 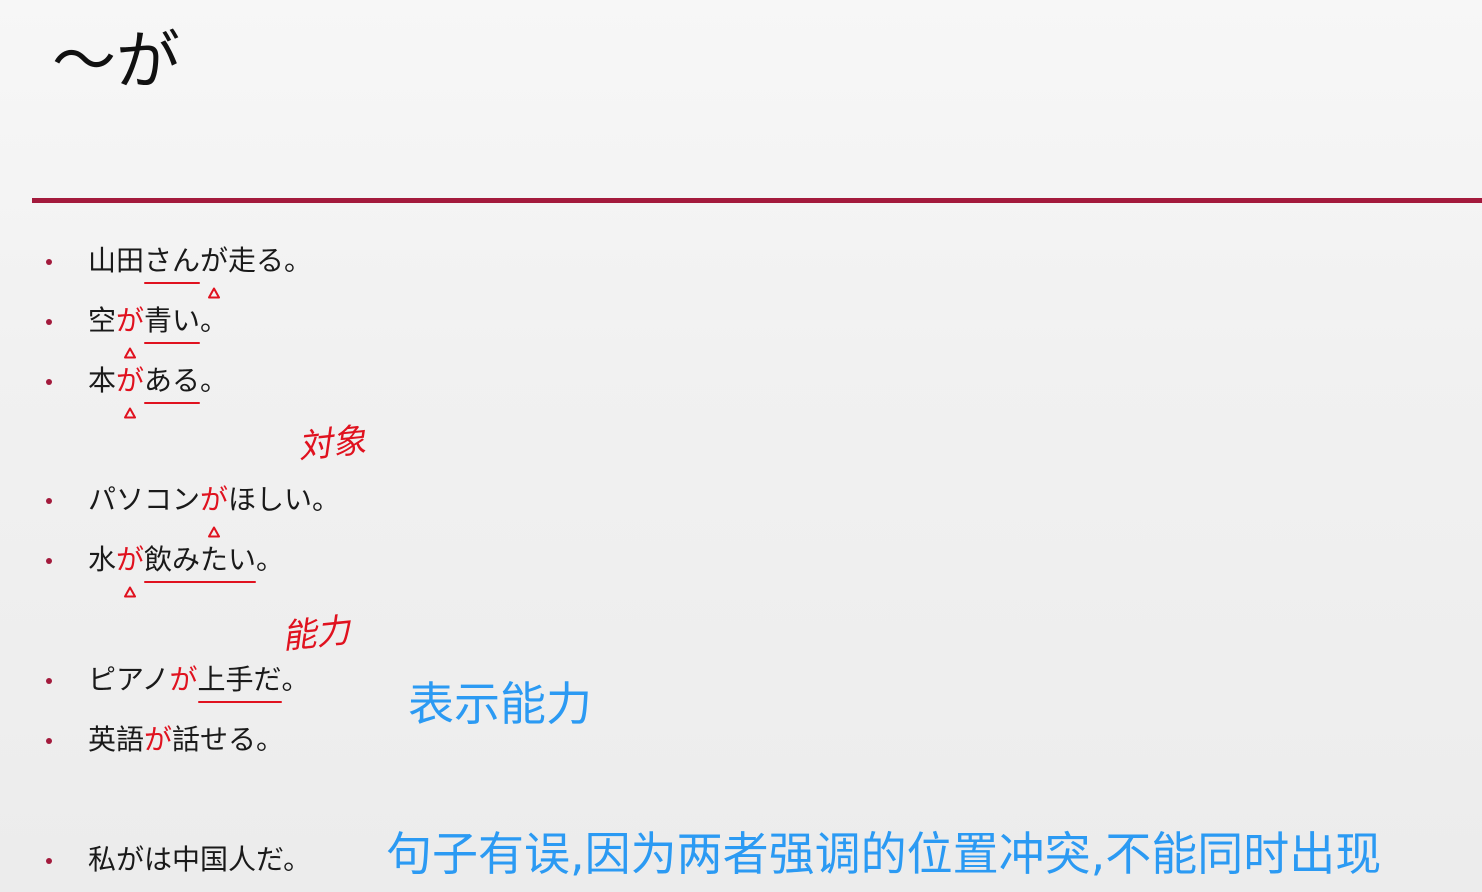 What do you see at coordinates (757, 200) in the screenshot?
I see `title-divider` at bounding box center [757, 200].